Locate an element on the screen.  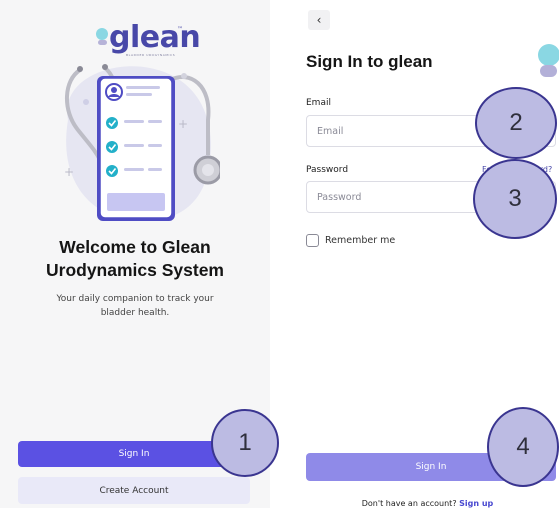
annotation-marker-2: 2 is located at coordinates (516, 123).